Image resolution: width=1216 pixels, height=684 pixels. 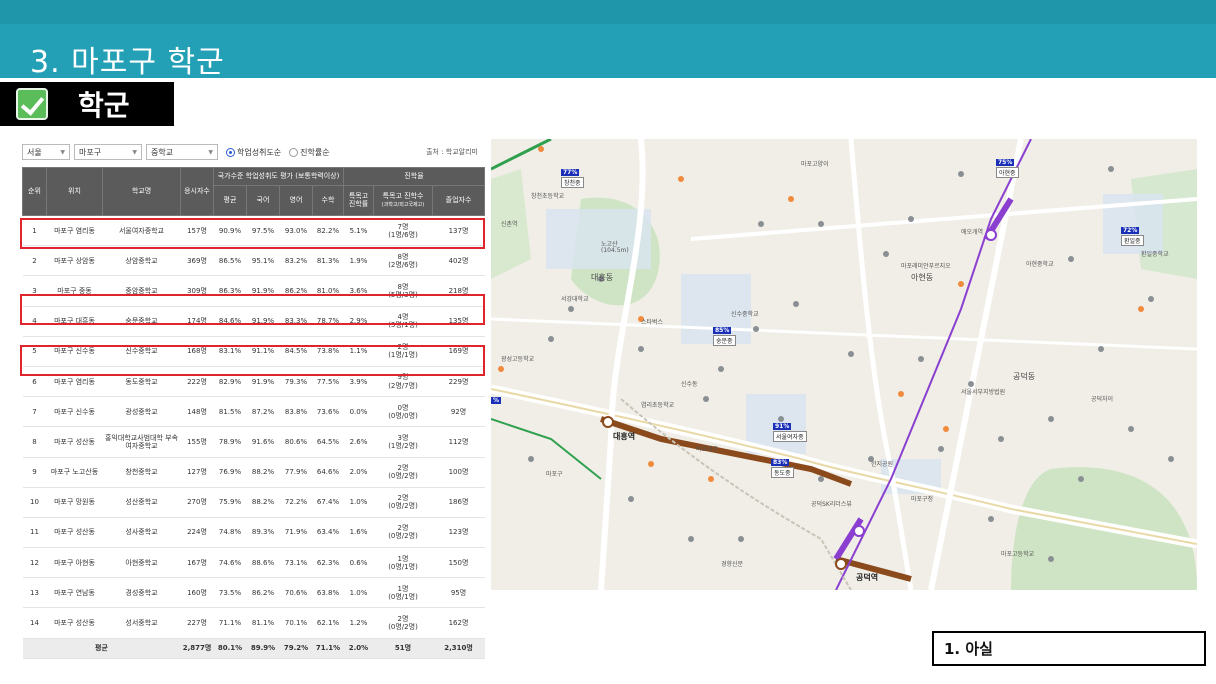 I want to click on cell-count-total: 3명, so click(x=403, y=437).